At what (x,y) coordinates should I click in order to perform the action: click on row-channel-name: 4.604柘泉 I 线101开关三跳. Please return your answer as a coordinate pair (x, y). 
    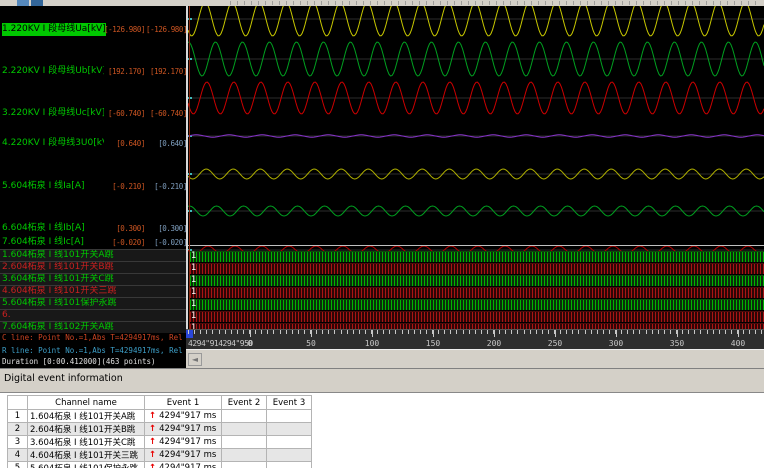
    Looking at the image, I should click on (86, 455).